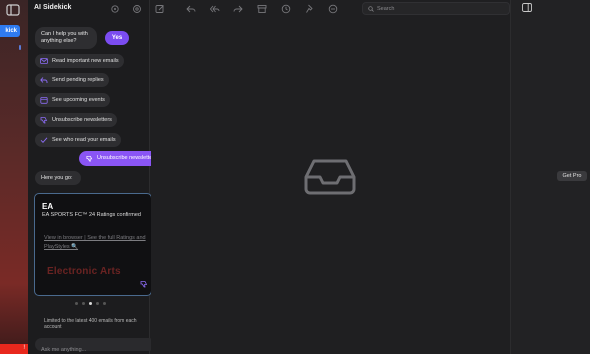 The width and height of the screenshot is (590, 354). I want to click on email-brand-banner: Electronic Arts, so click(84, 271).